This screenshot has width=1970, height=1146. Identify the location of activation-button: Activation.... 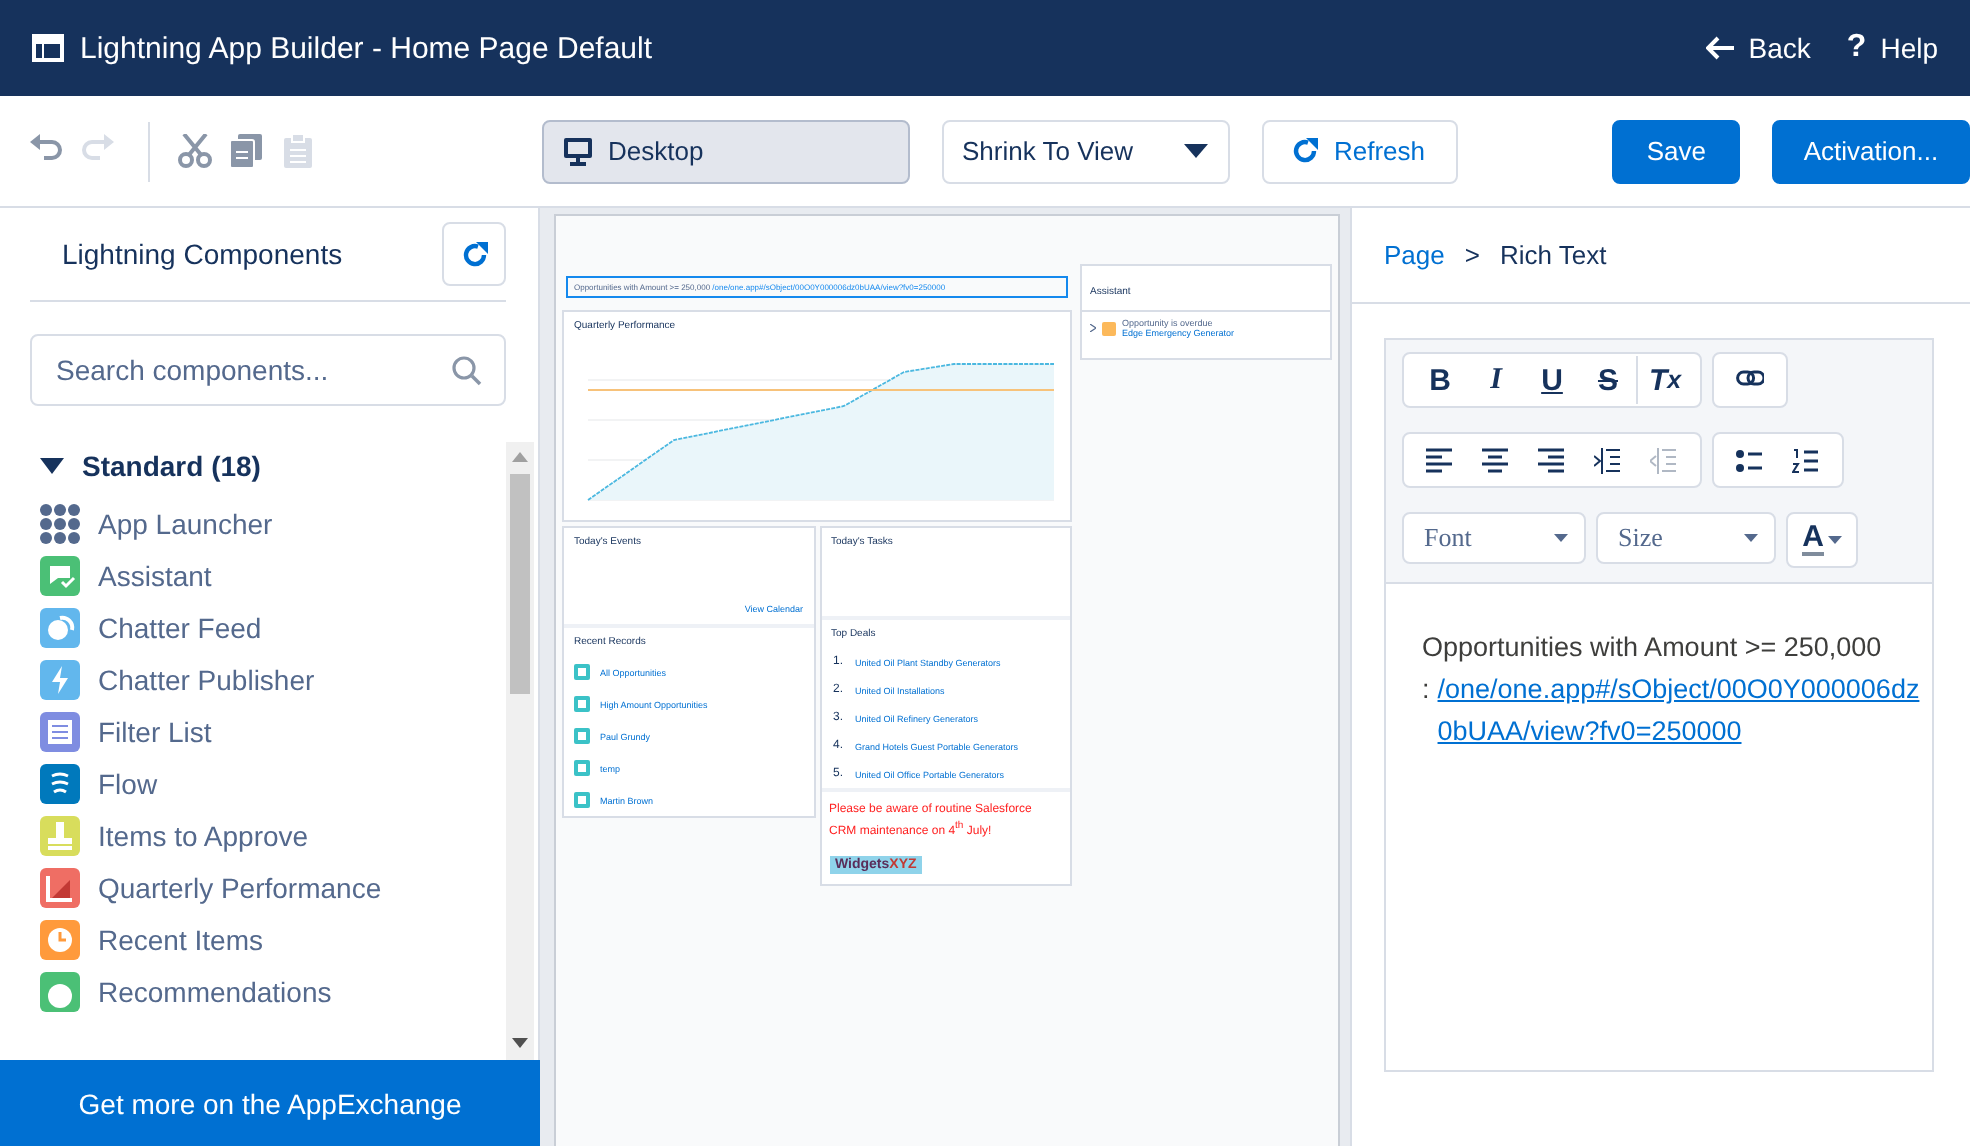
(1871, 151).